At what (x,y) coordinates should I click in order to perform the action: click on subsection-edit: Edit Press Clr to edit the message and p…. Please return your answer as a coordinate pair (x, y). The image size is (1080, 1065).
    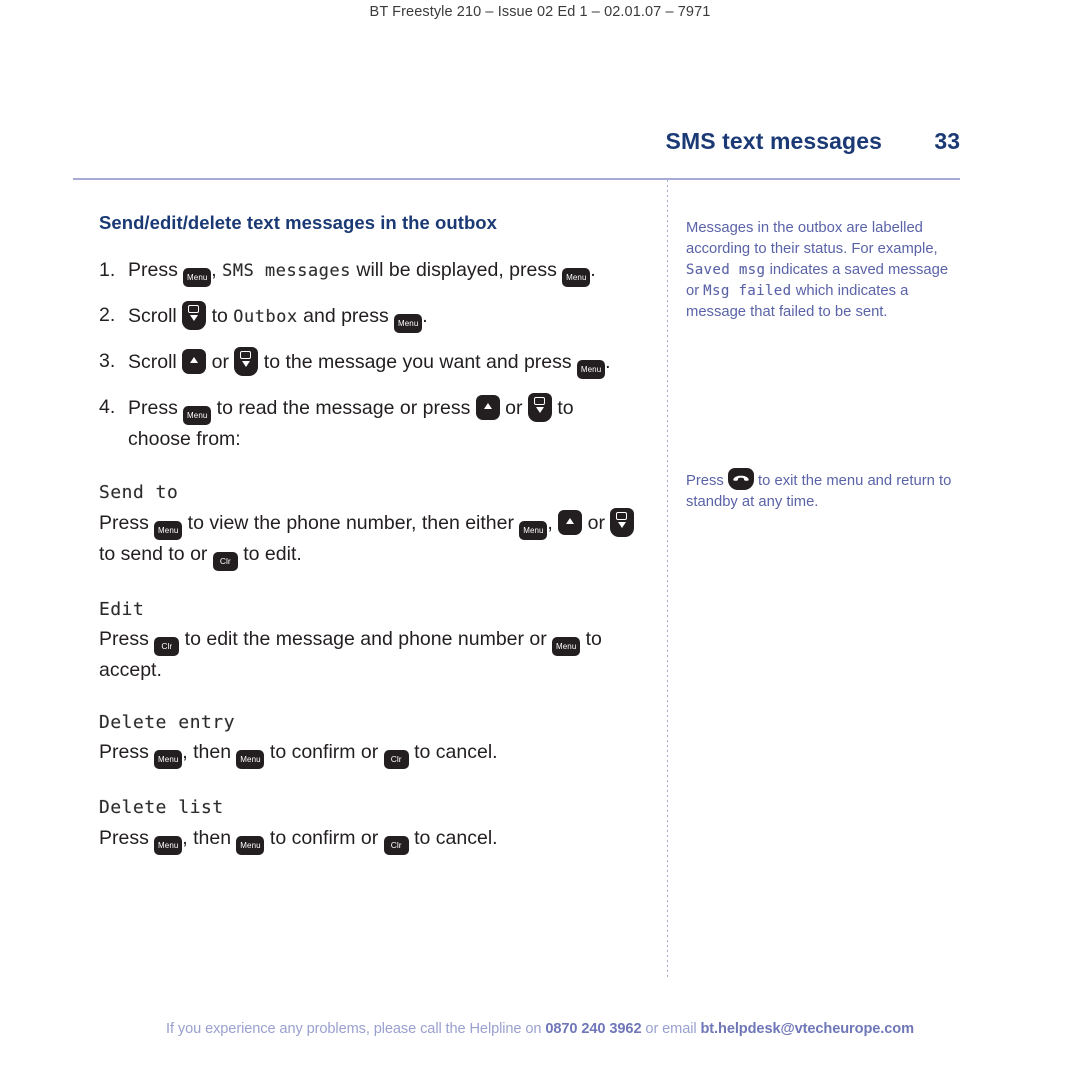
    Looking at the image, I should click on (369, 640).